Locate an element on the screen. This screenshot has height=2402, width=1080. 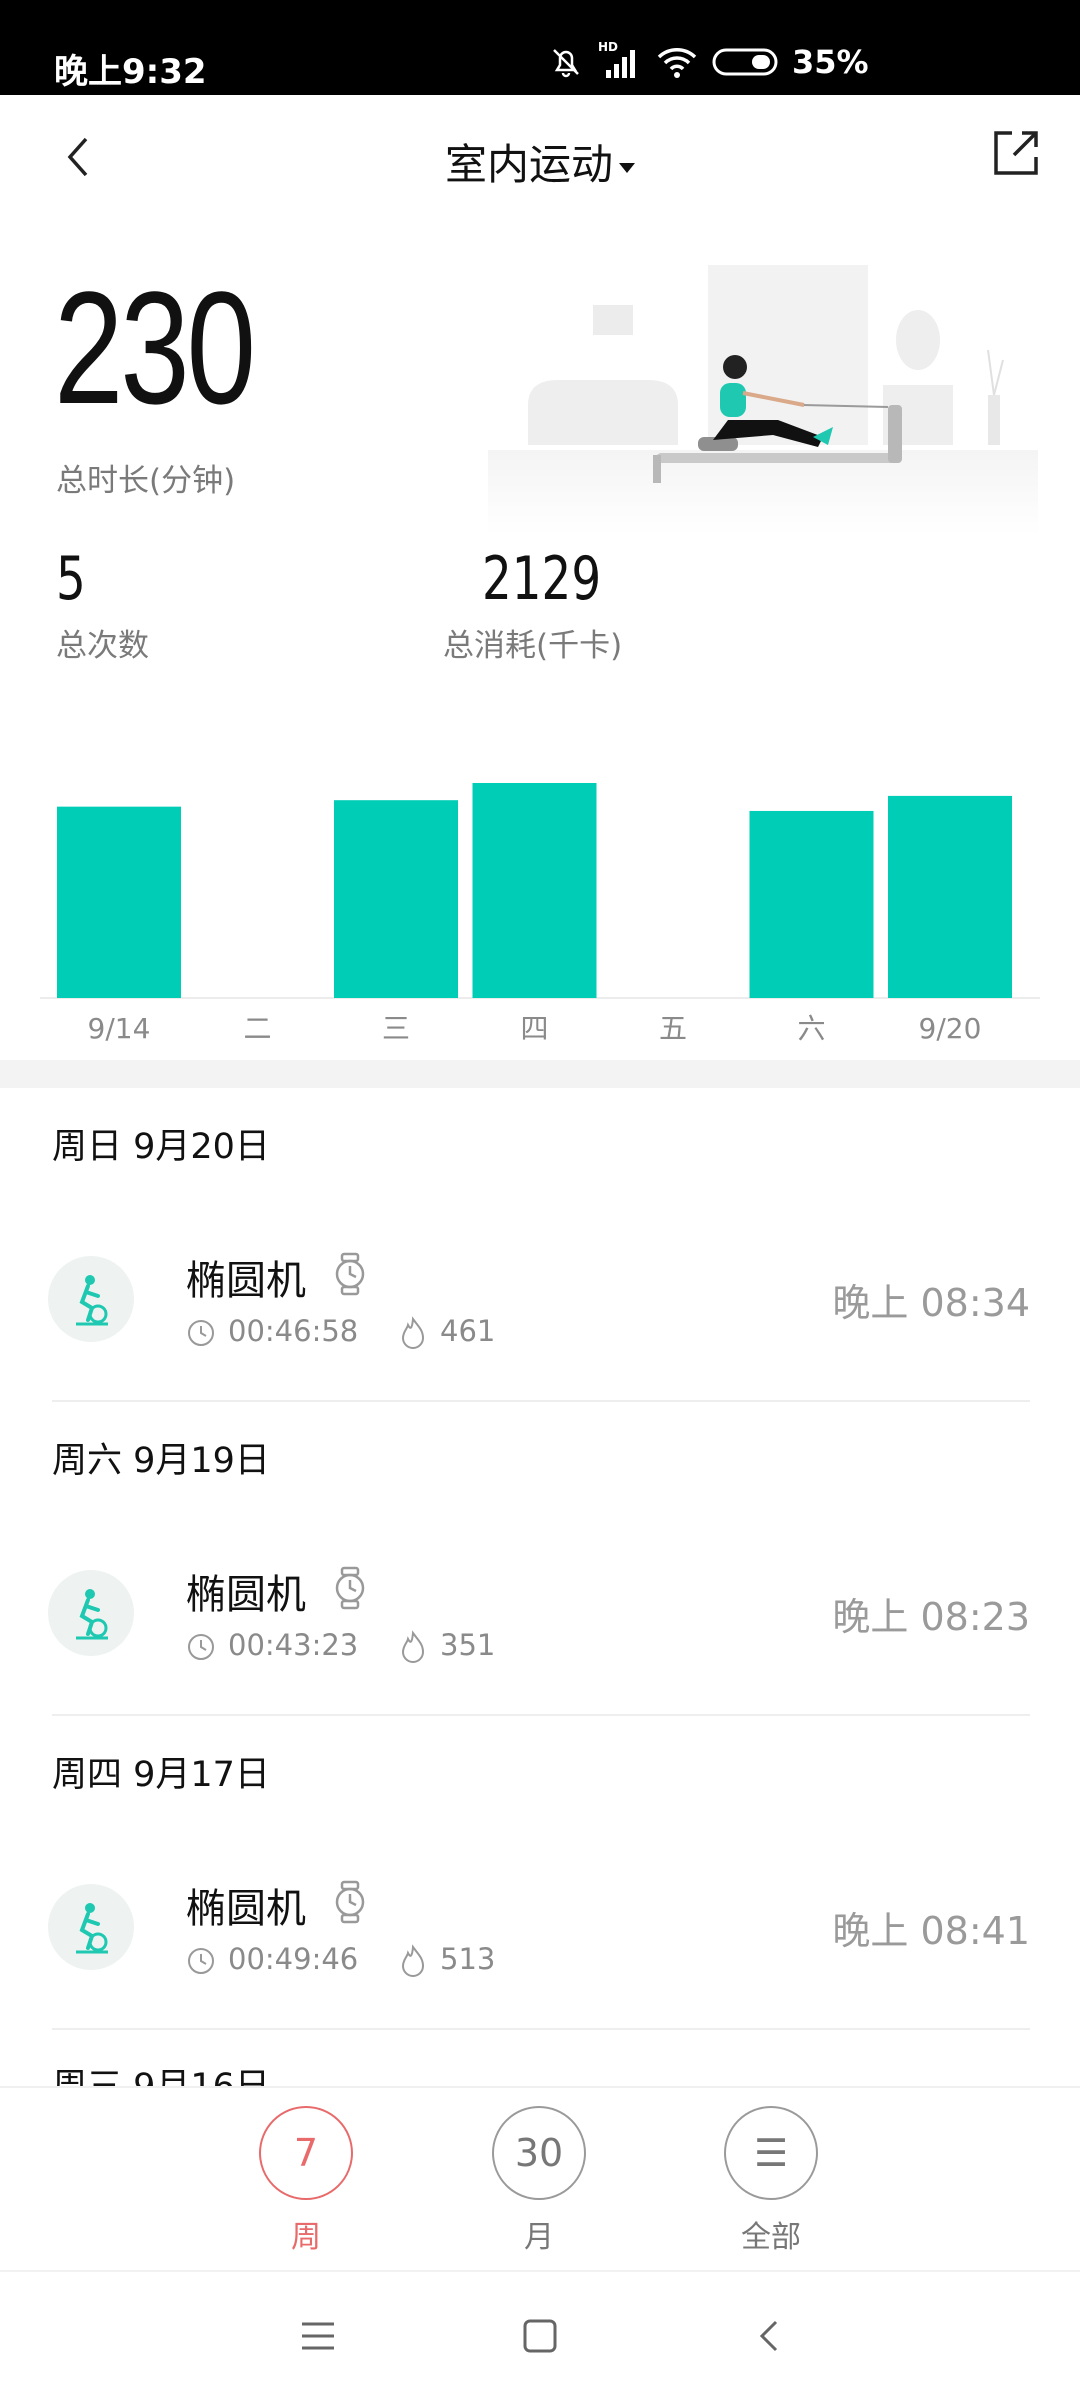
tab-week-circle: 7 is located at coordinates (306, 2153).